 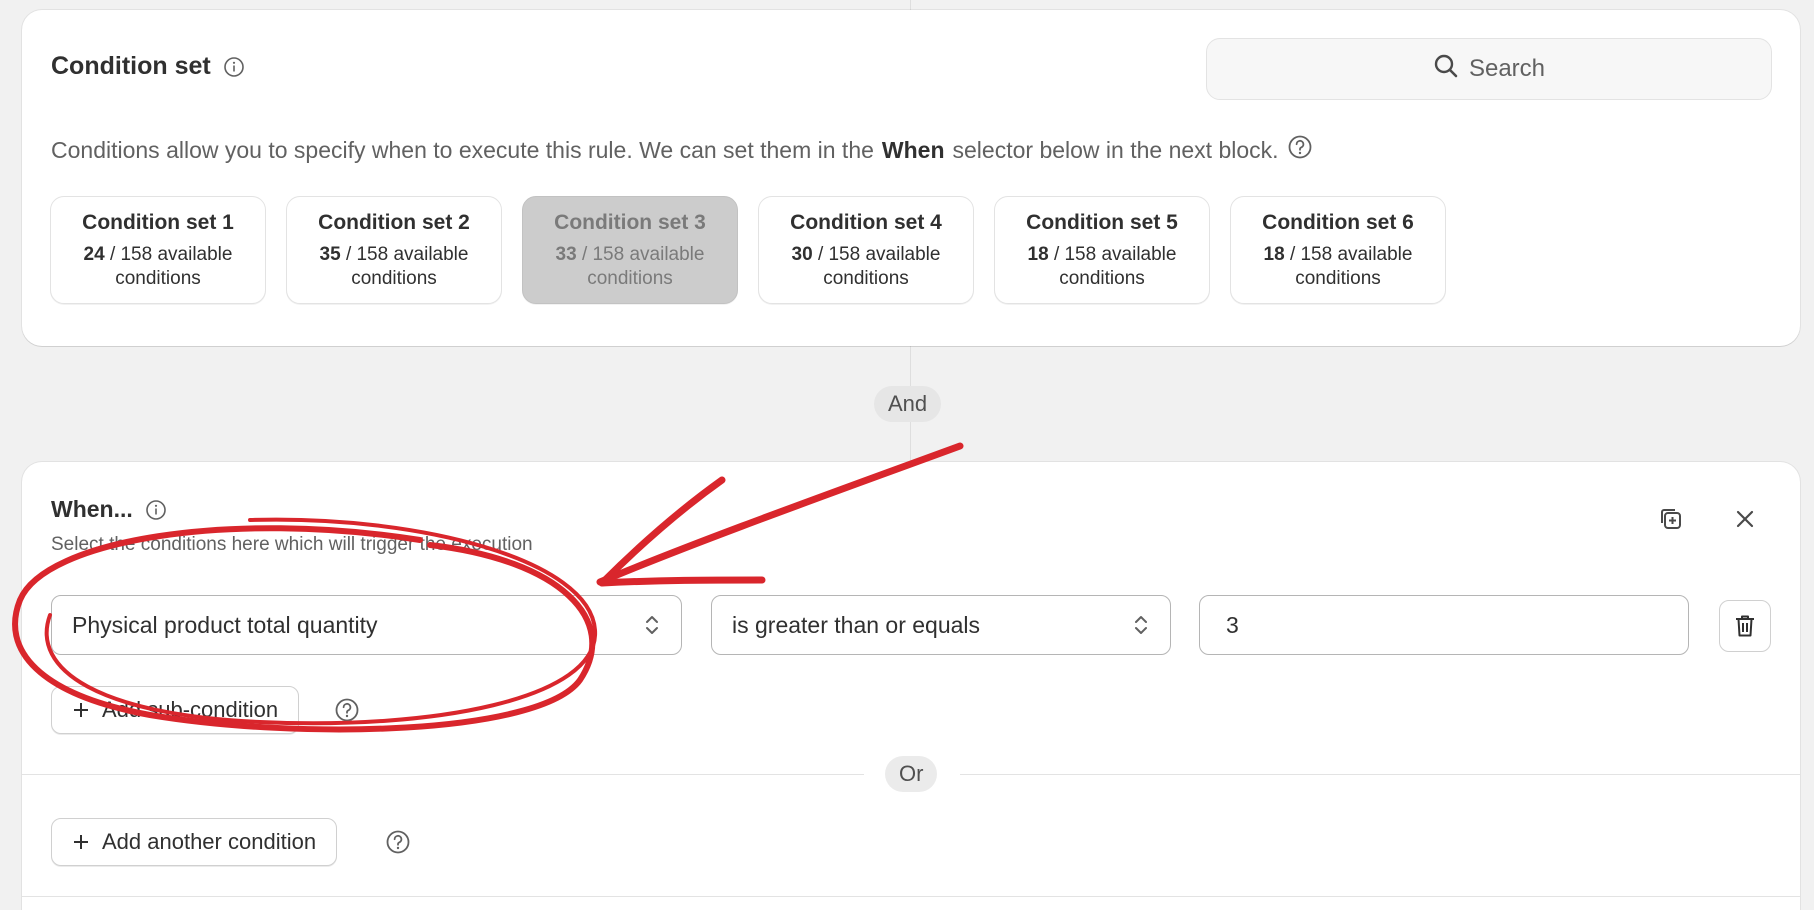 I want to click on trash-icon, so click(x=1745, y=626).